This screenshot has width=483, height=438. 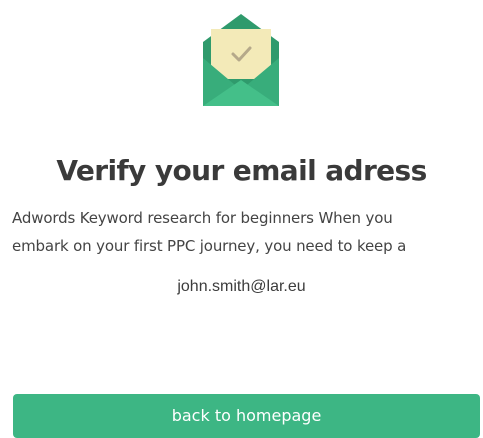 What do you see at coordinates (241, 286) in the screenshot?
I see `email-address: john.smith@lar.eu` at bounding box center [241, 286].